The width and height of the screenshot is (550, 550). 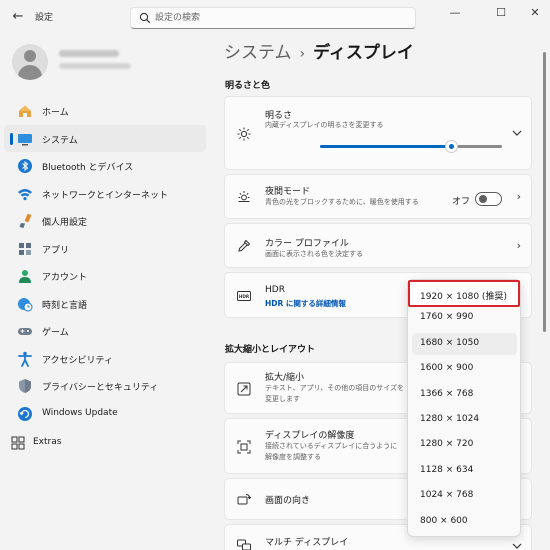 I want to click on sidebar-item-label: 個人用設定, so click(x=65, y=223).